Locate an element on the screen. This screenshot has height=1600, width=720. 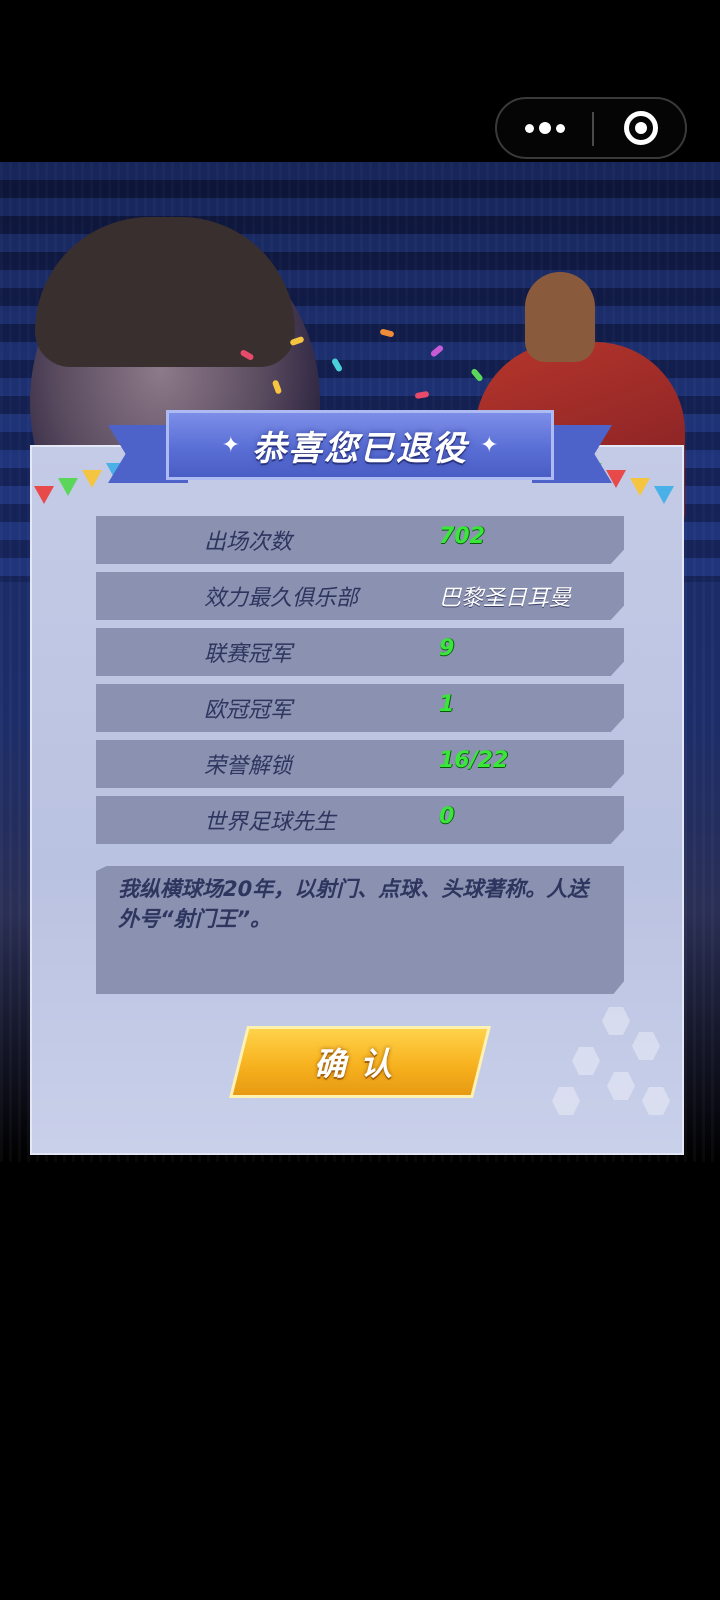
stat-row-honors-unlocked: 荣誉解锁 16/22 is located at coordinates (360, 764).